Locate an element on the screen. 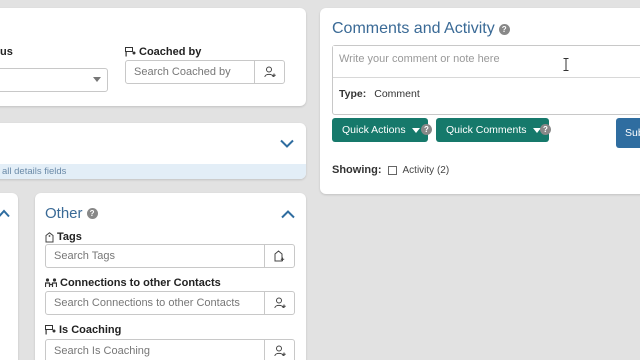 The width and height of the screenshot is (640, 360). text-cursor-icon is located at coordinates (566, 64).